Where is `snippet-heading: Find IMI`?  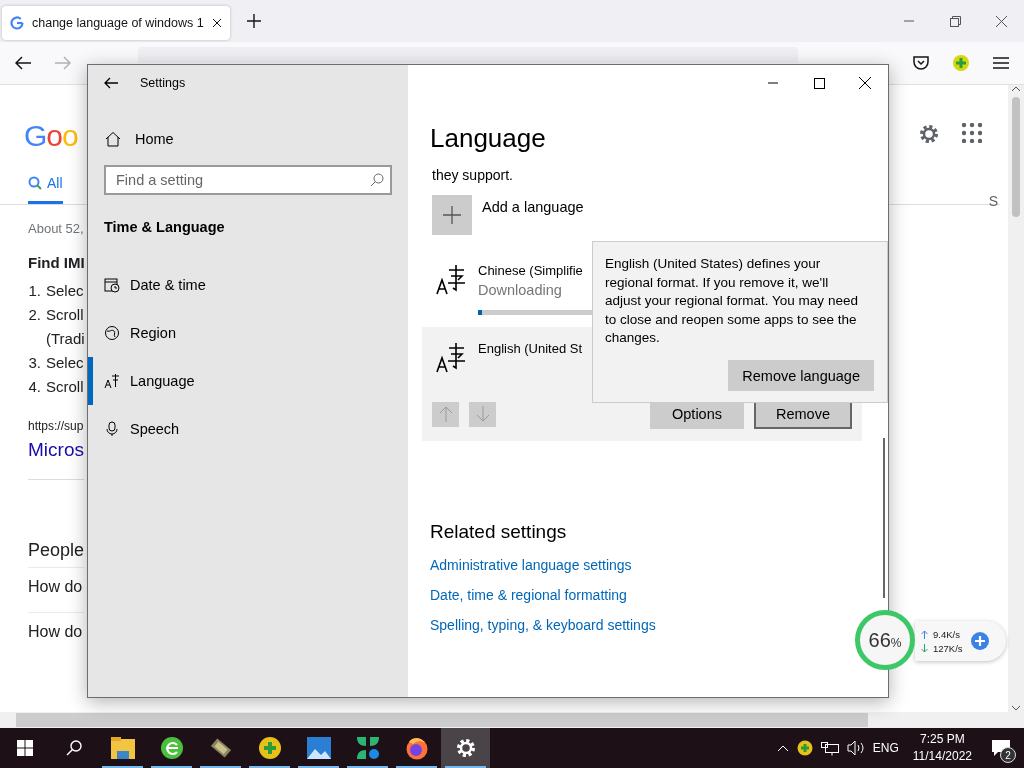
snippet-heading: Find IMI is located at coordinates (56, 262).